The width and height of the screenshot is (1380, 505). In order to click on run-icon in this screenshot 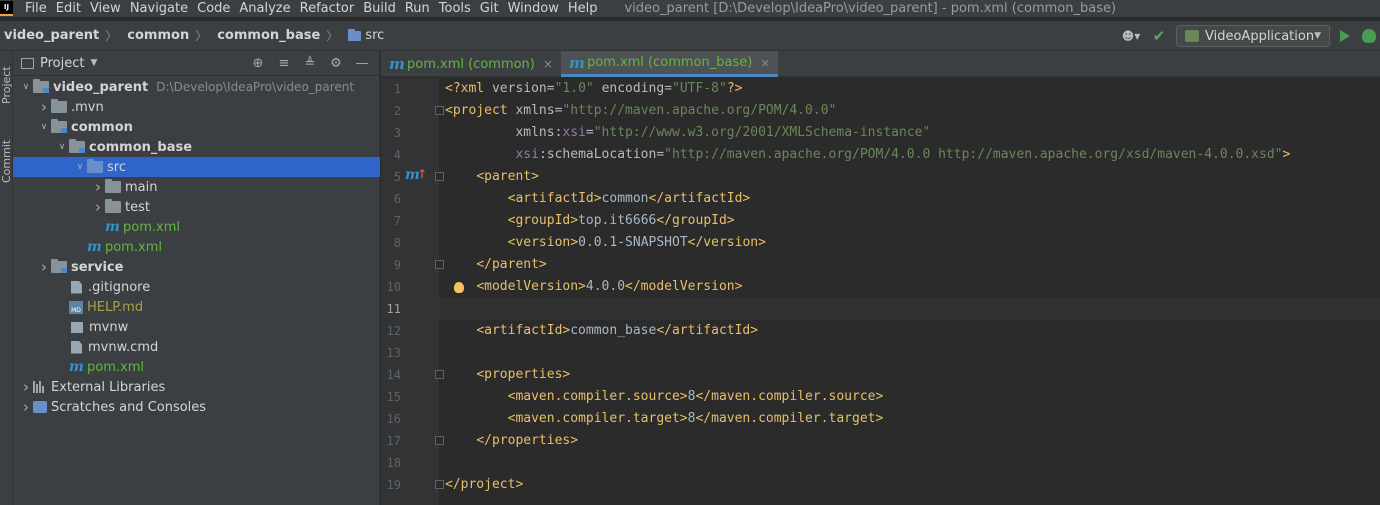, I will do `click(1345, 36)`.